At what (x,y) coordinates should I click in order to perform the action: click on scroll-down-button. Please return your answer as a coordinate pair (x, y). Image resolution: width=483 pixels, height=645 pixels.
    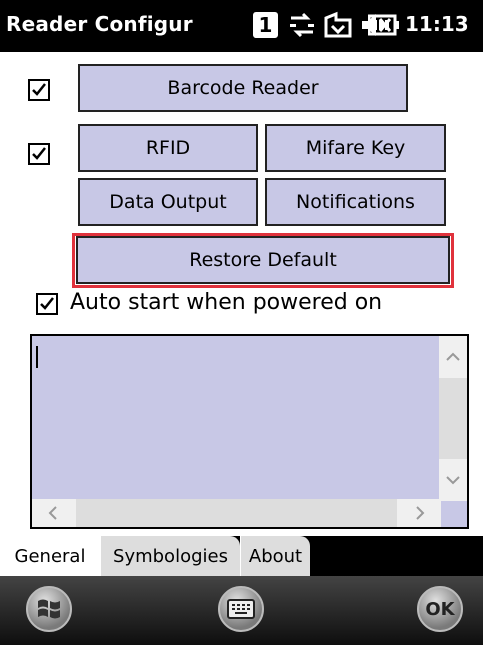
    Looking at the image, I should click on (453, 480).